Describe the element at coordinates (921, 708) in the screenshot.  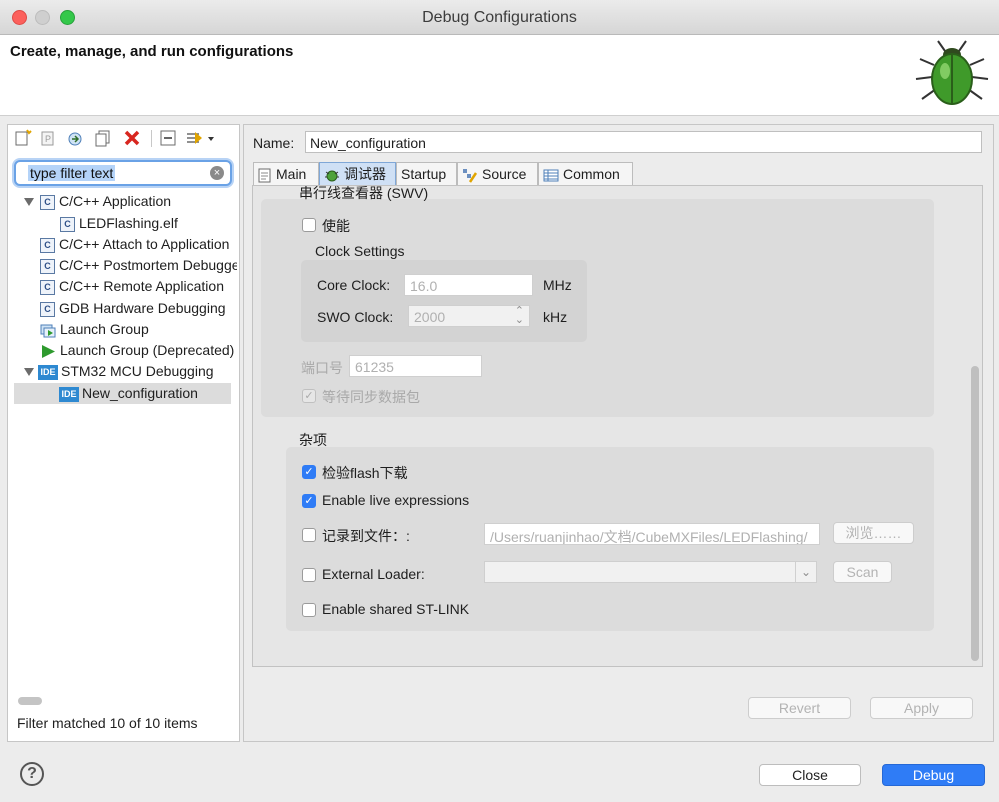
I see `apply-button: Apply` at that location.